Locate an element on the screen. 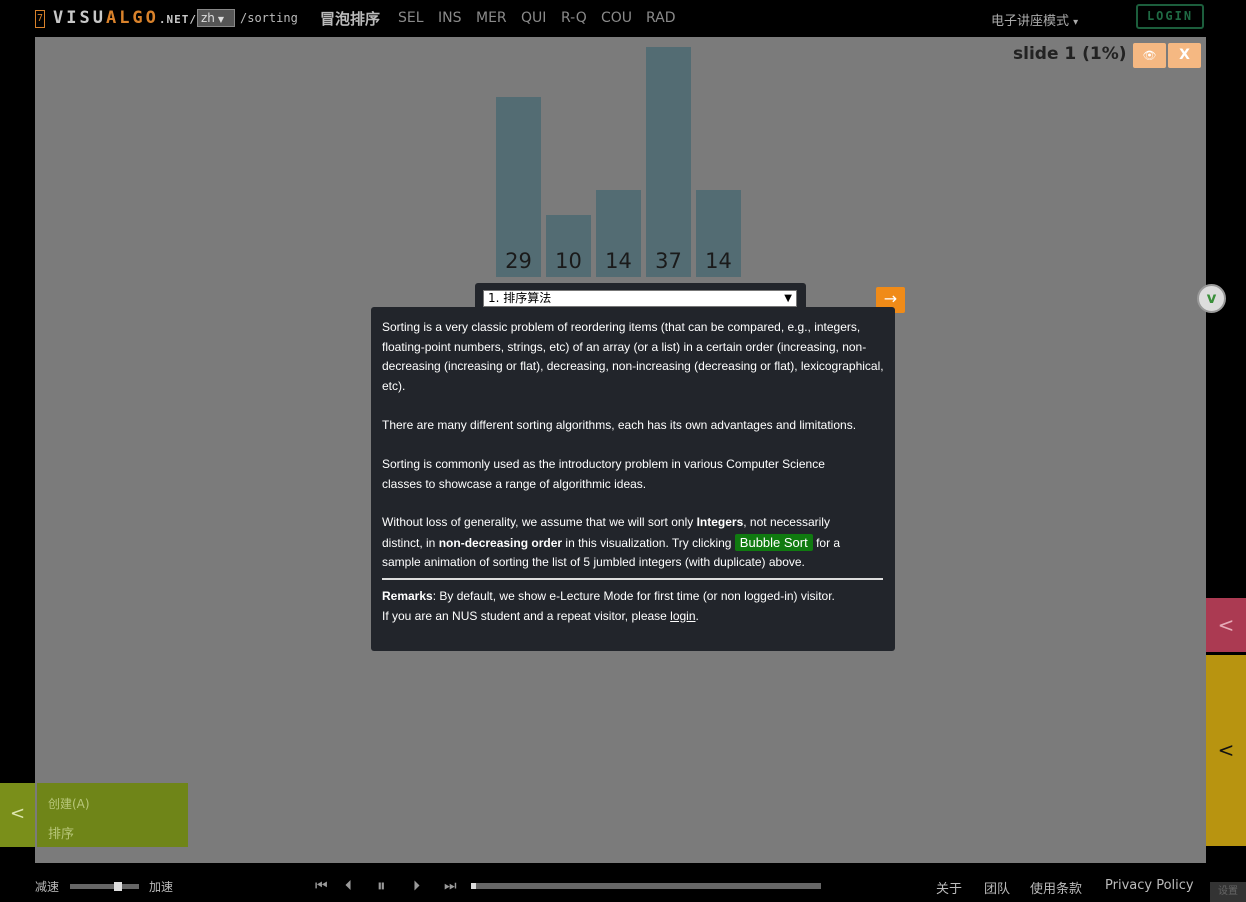 The image size is (1246, 902). language-select: zh ▼ is located at coordinates (216, 18).